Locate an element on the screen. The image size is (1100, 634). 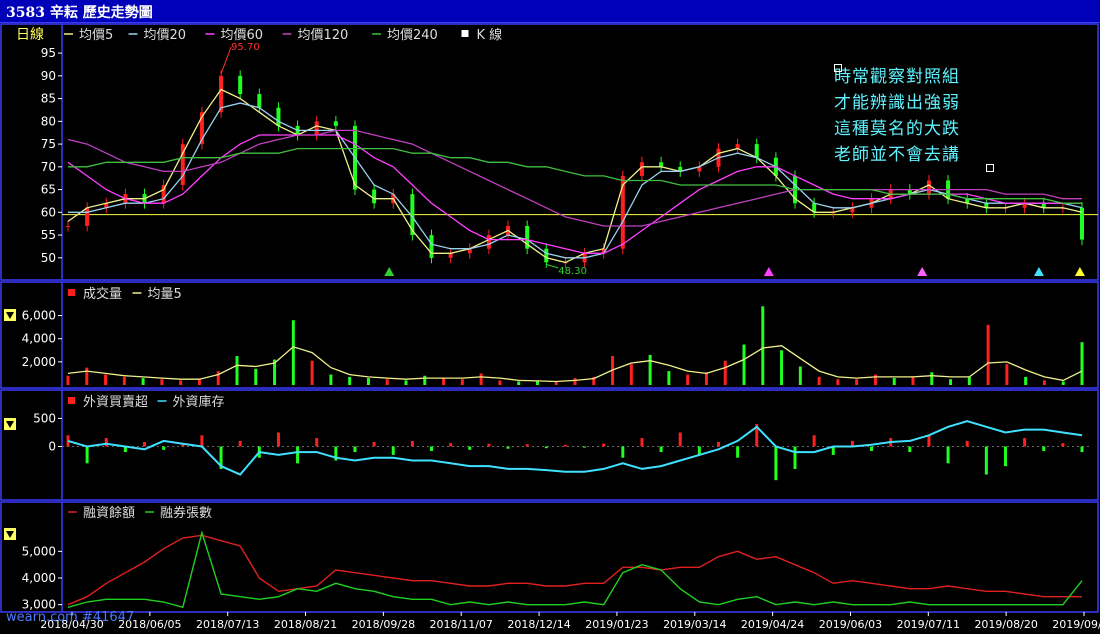
volume-series-均量5 is located at coordinates (575, 364).